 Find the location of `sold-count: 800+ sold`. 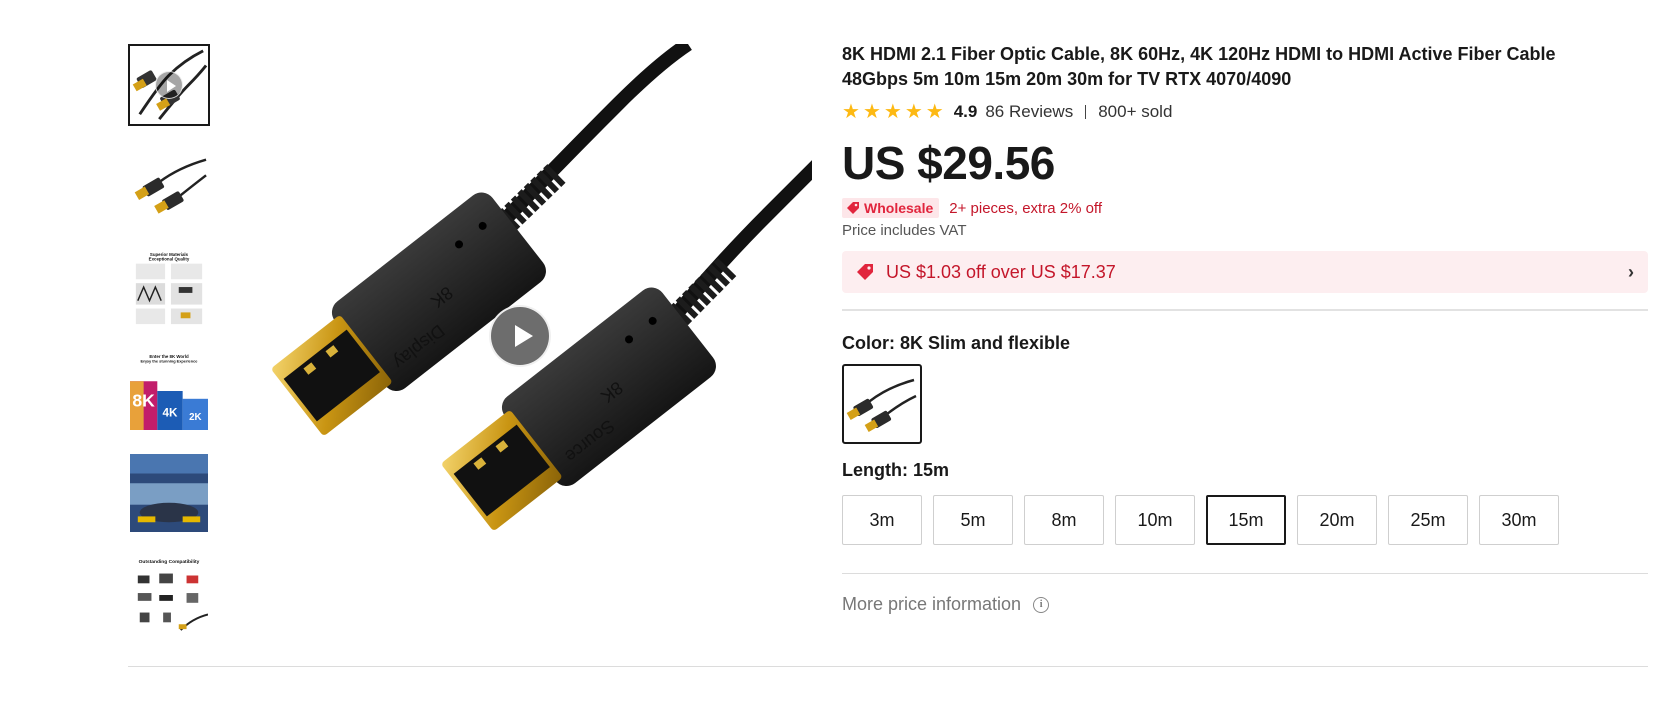

sold-count: 800+ sold is located at coordinates (1135, 111).